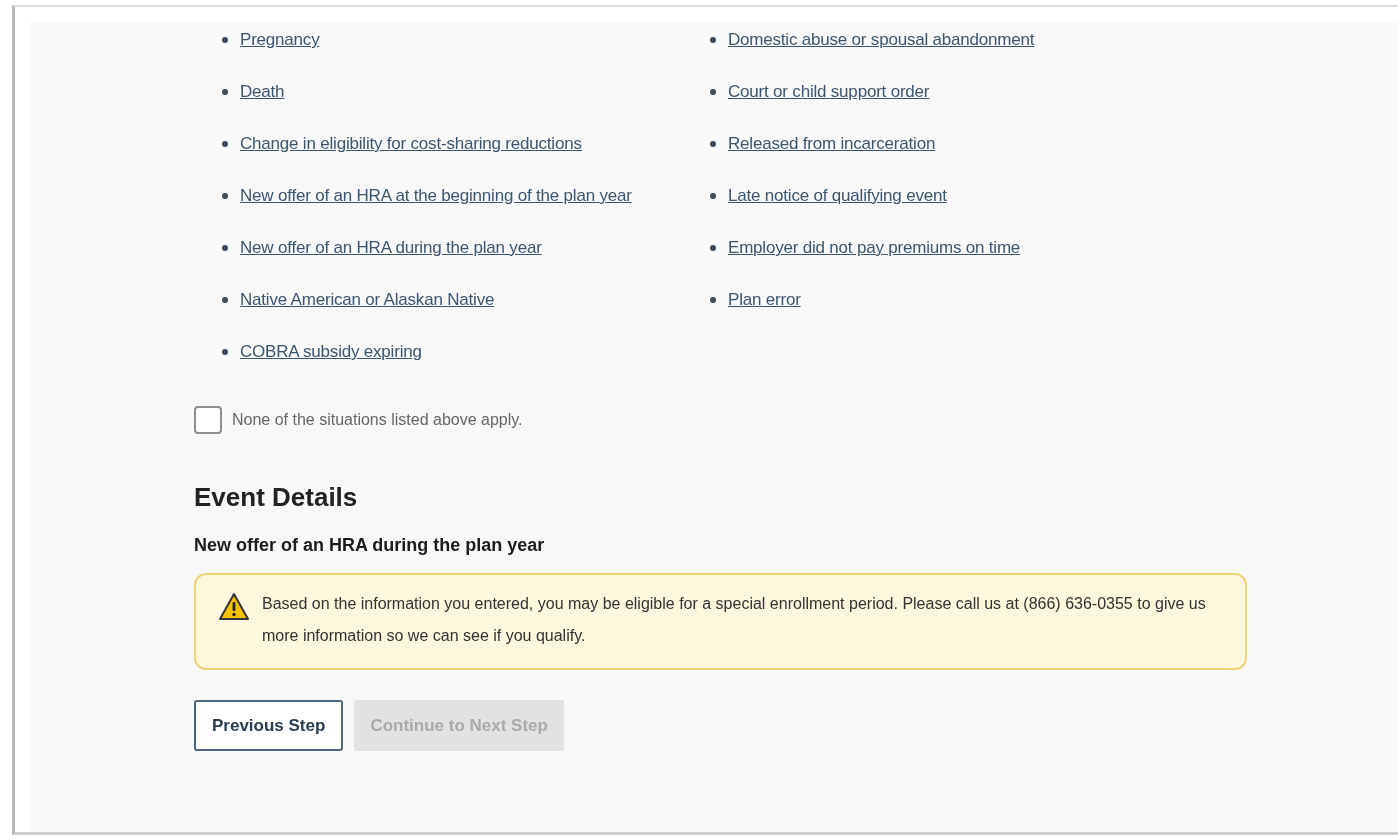 This screenshot has width=1398, height=839. What do you see at coordinates (280, 40) in the screenshot?
I see `event-link: Pregnancy` at bounding box center [280, 40].